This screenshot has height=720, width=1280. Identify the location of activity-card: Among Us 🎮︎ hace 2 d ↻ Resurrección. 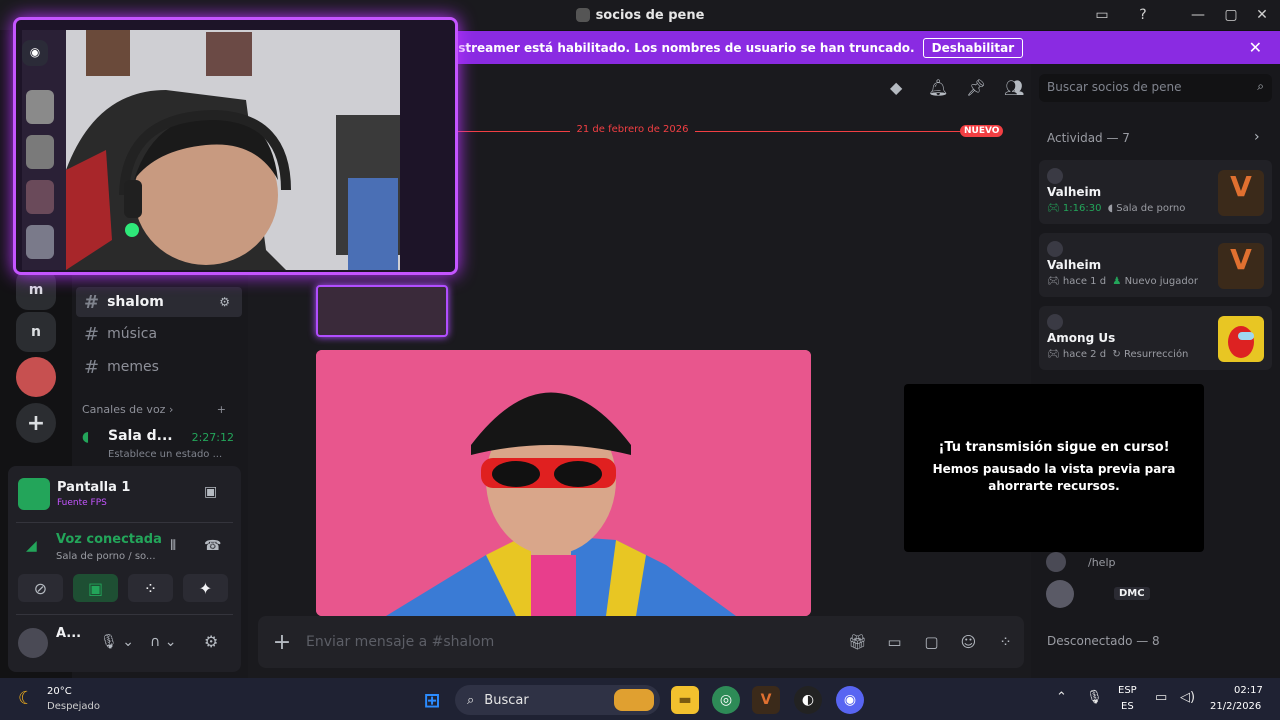
(1155, 338).